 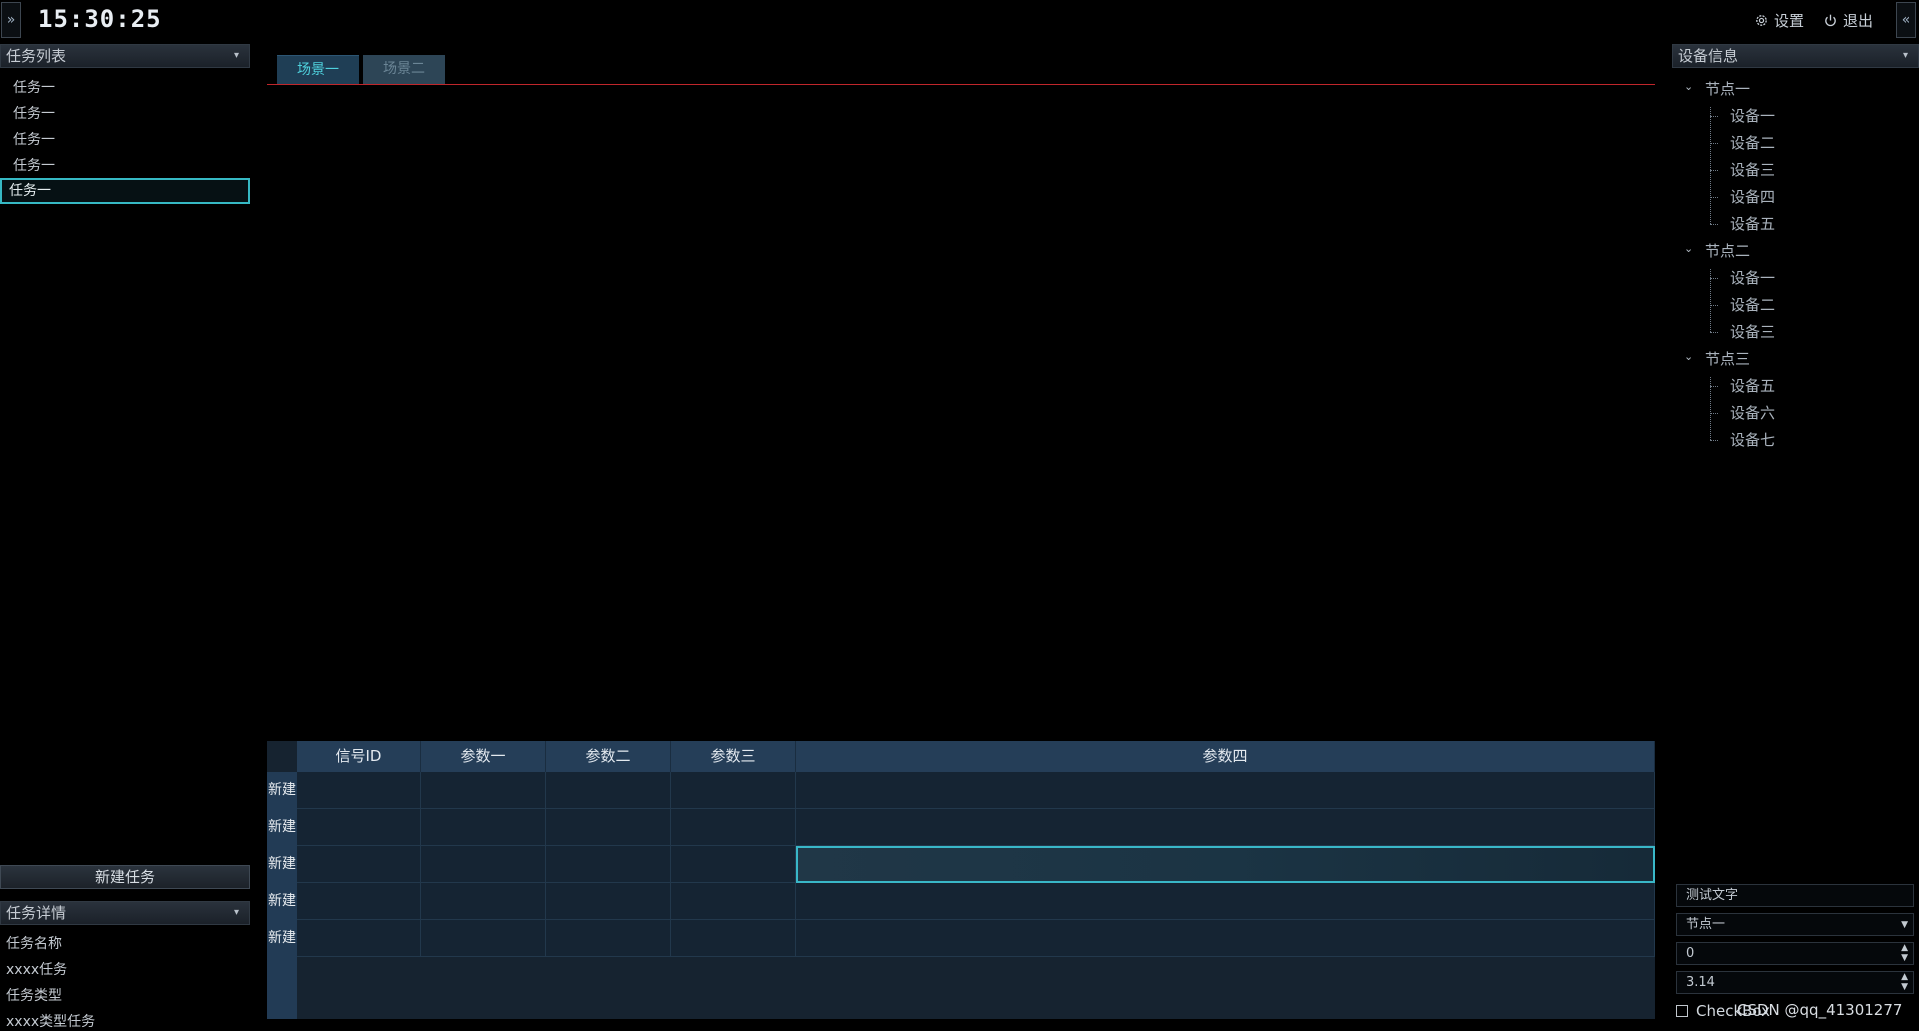 I want to click on device-info-header: 设备信息 ▾, so click(x=1795, y=56).